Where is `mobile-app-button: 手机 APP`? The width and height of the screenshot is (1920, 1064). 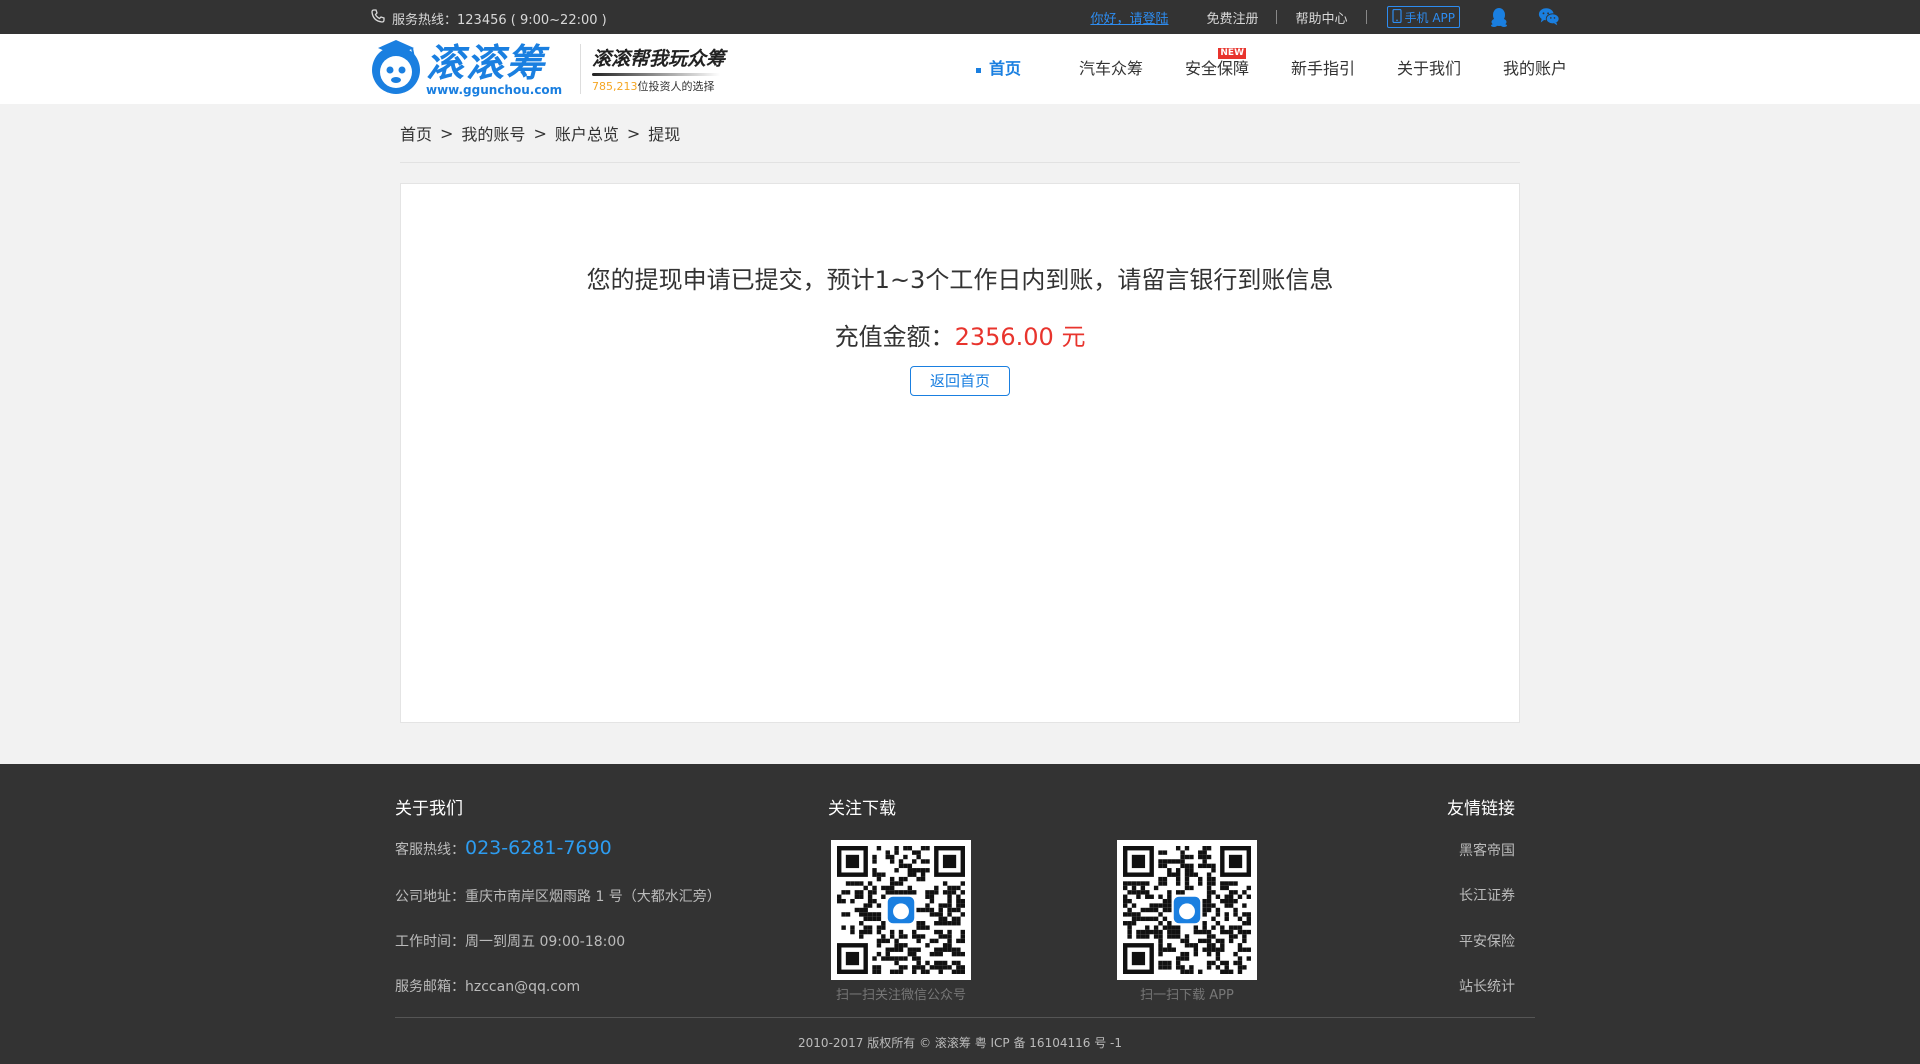 mobile-app-button: 手机 APP is located at coordinates (1423, 17).